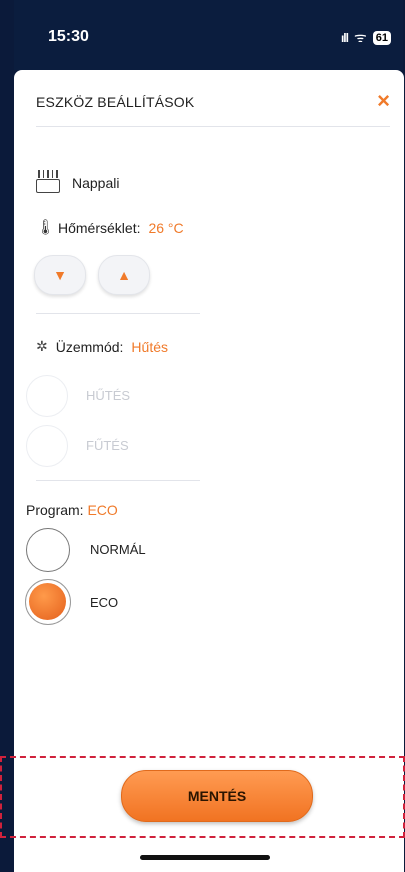 Image resolution: width=405 pixels, height=872 pixels. Describe the element at coordinates (205, 857) in the screenshot. I see `home-indicator` at that location.